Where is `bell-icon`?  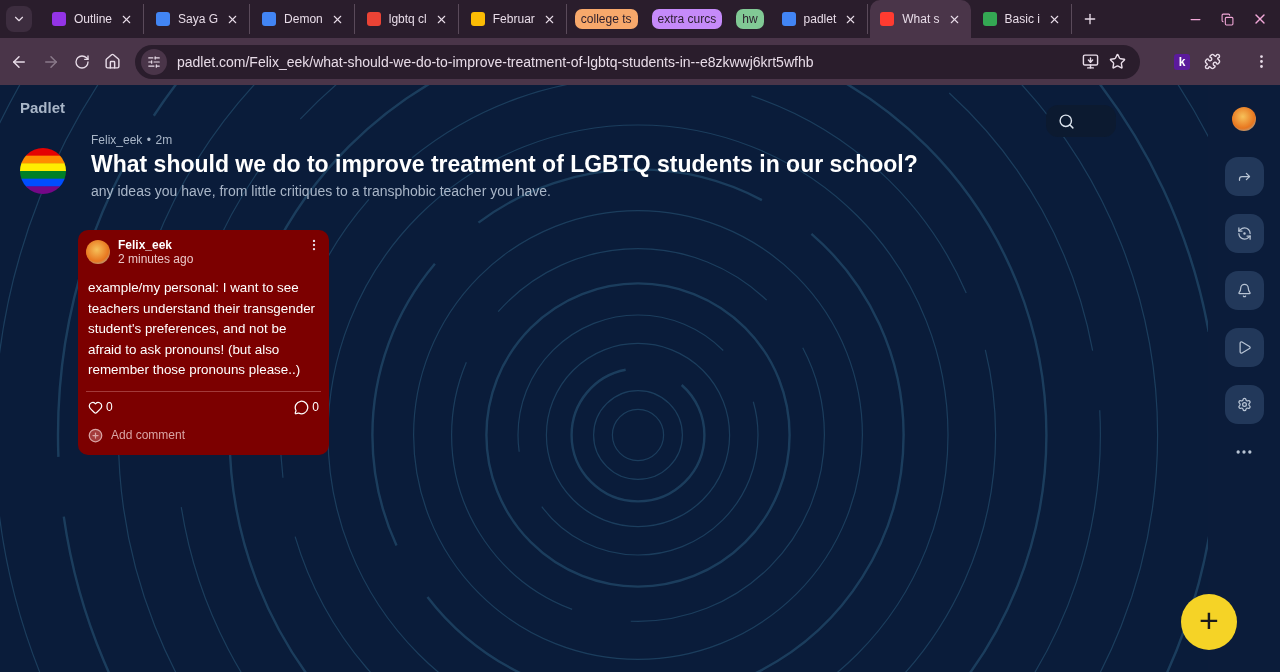
bell-icon is located at coordinates (1244, 290).